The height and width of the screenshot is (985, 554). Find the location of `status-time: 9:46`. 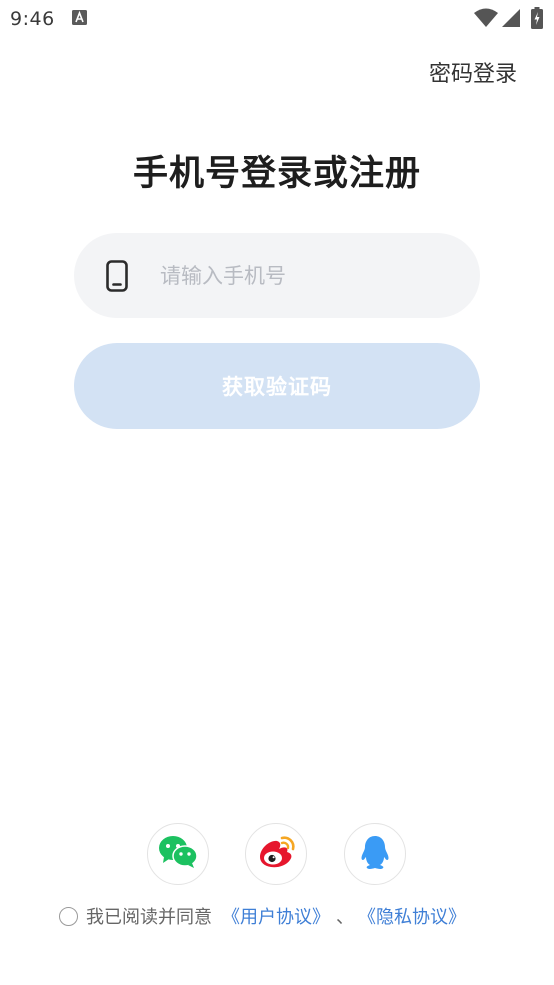

status-time: 9:46 is located at coordinates (32, 19).